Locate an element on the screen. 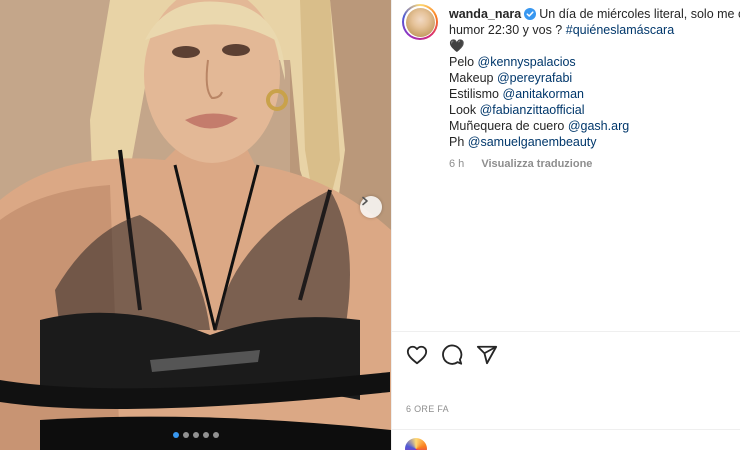 Image resolution: width=740 pixels, height=450 pixels. mention-link: @kennyspalacios is located at coordinates (527, 62).